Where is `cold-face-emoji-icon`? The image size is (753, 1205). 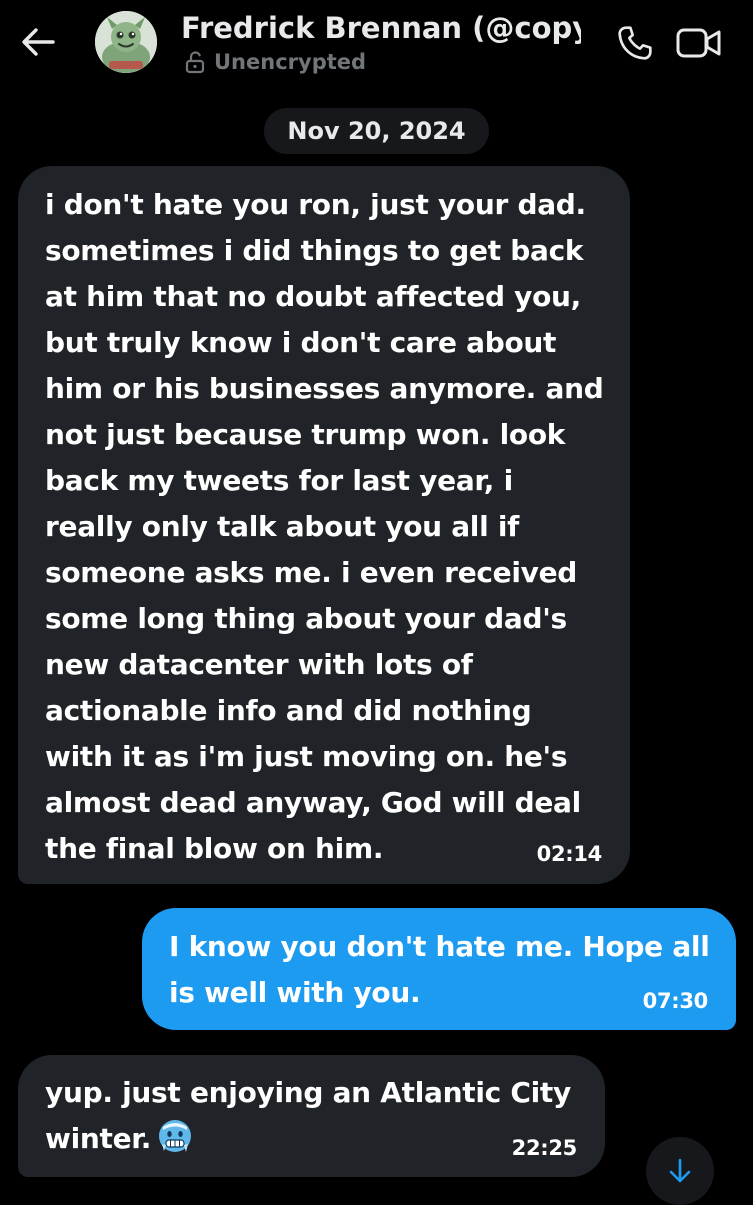
cold-face-emoji-icon is located at coordinates (175, 1136).